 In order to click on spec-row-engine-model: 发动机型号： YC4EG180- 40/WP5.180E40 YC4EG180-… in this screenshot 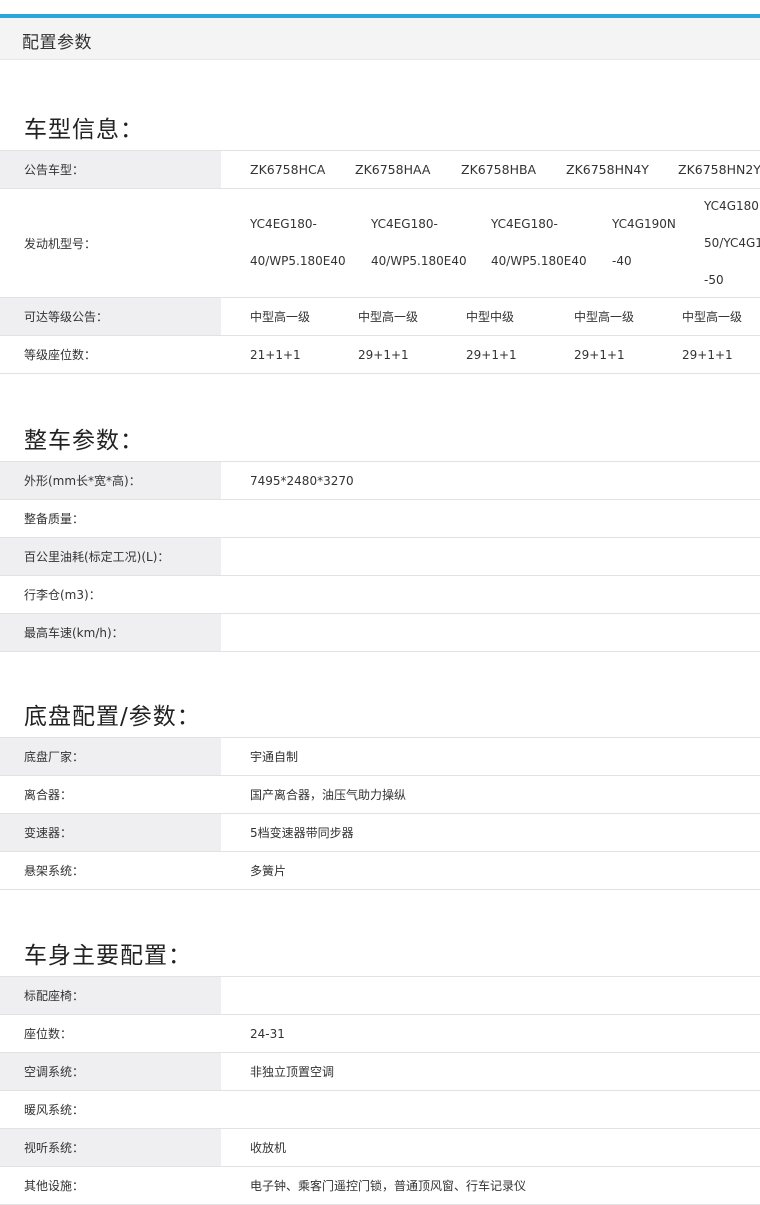, I will do `click(380, 243)`.